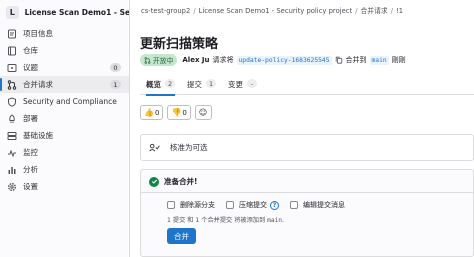 The width and height of the screenshot is (474, 257). What do you see at coordinates (38, 33) in the screenshot?
I see `sidebar-item-label: 项目信息` at bounding box center [38, 33].